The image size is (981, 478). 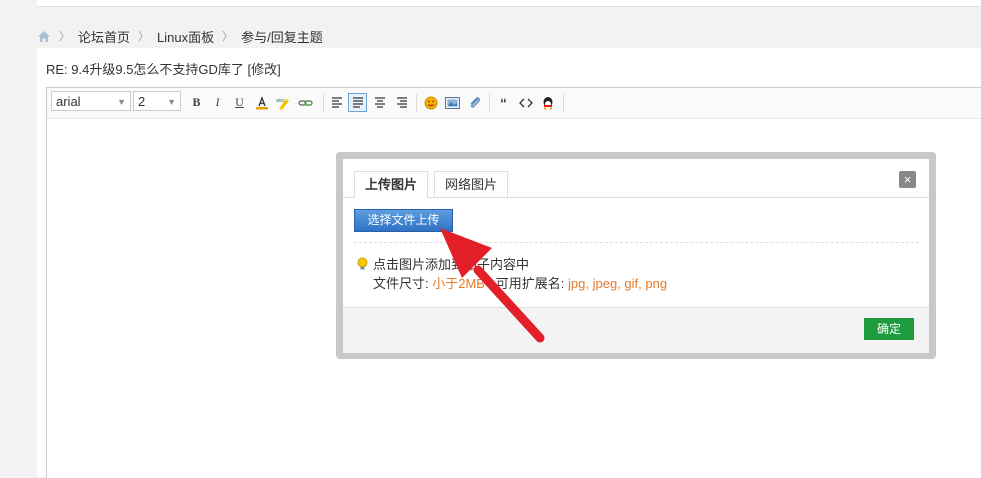 What do you see at coordinates (474, 102) in the screenshot?
I see `attachment-icon` at bounding box center [474, 102].